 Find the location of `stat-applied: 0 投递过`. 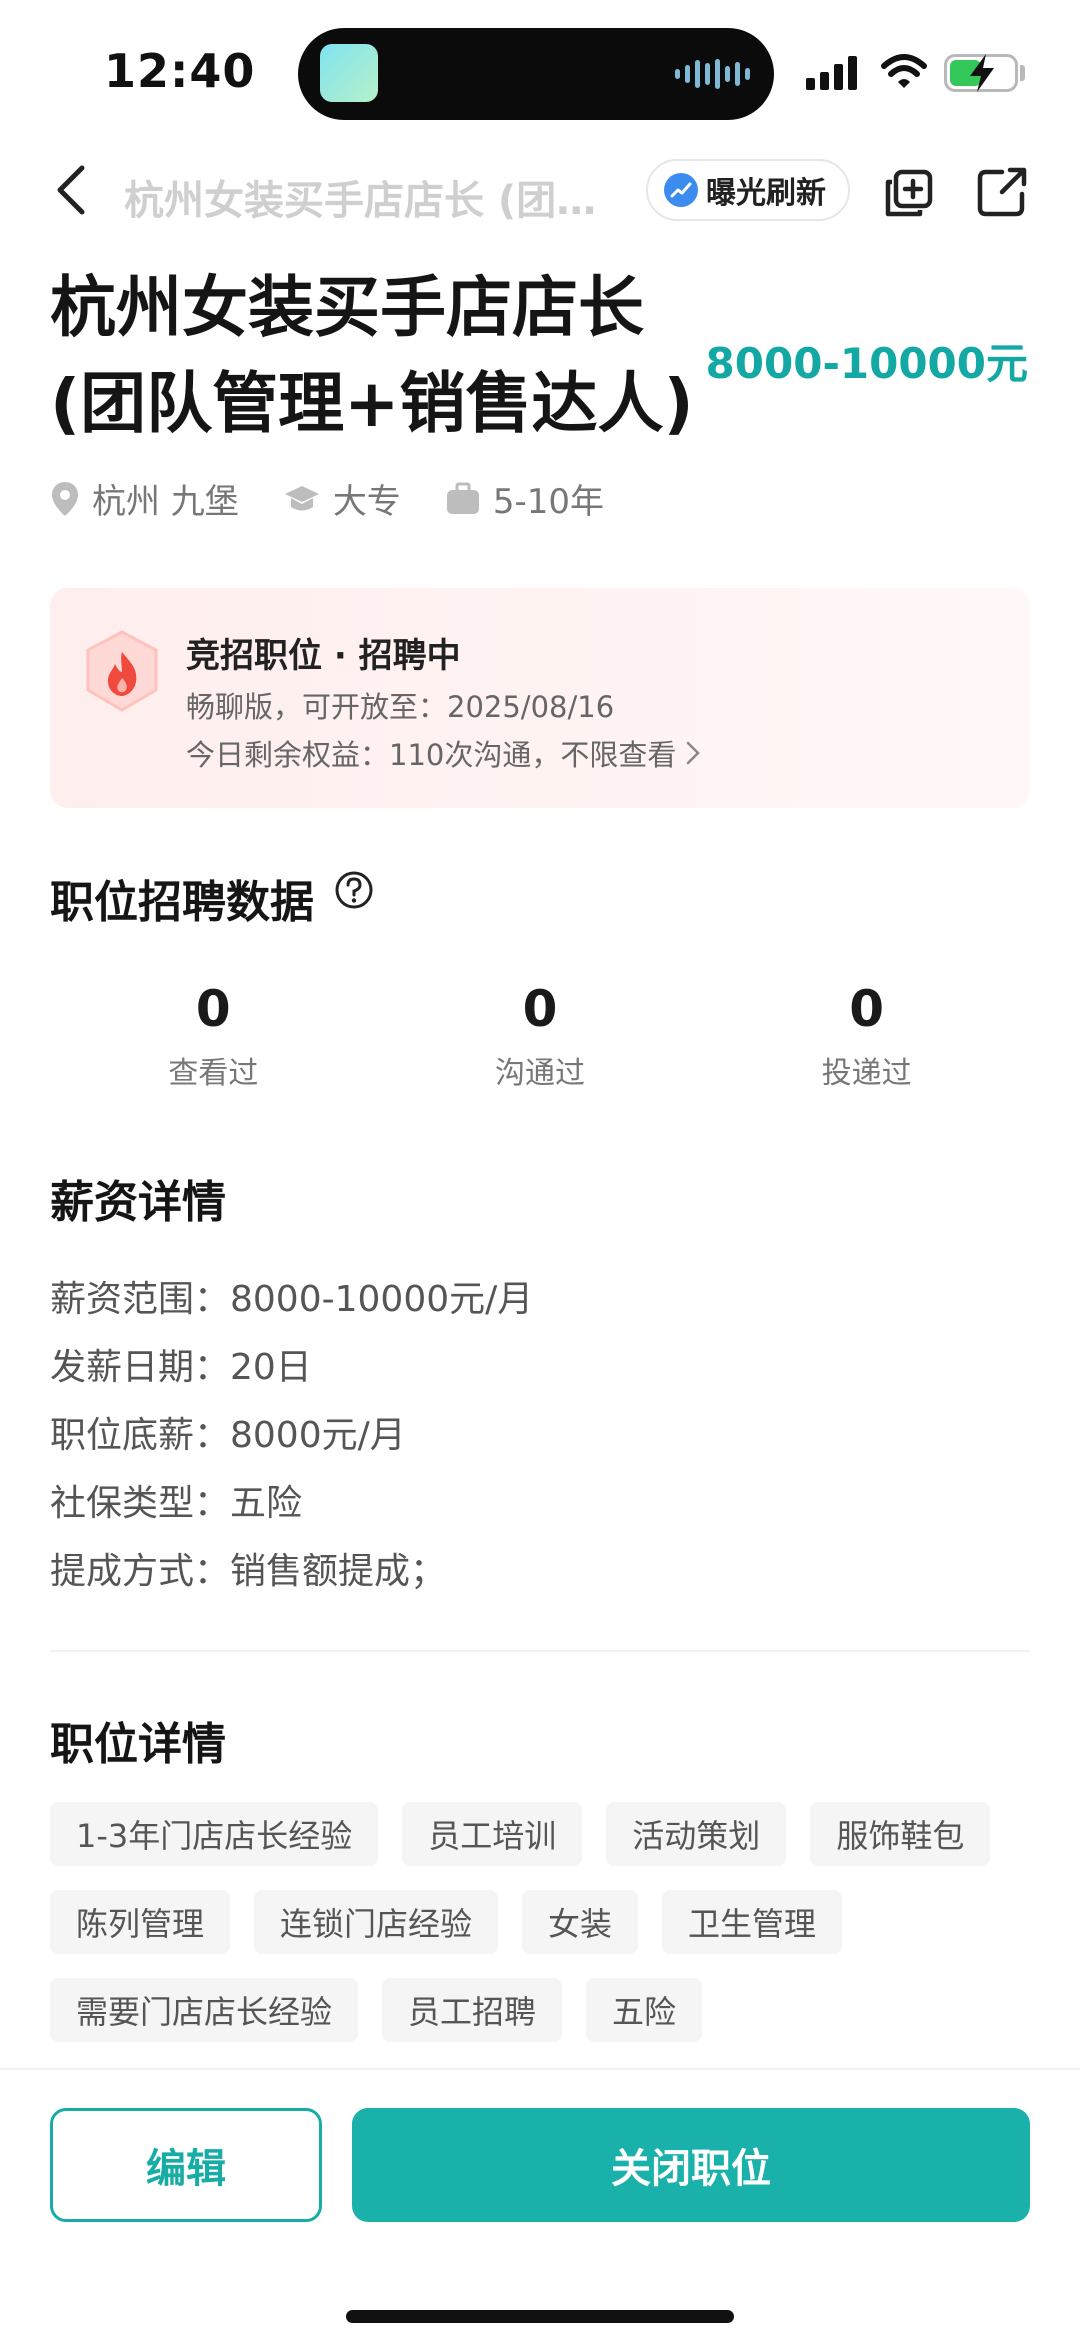

stat-applied: 0 投递过 is located at coordinates (867, 1036).